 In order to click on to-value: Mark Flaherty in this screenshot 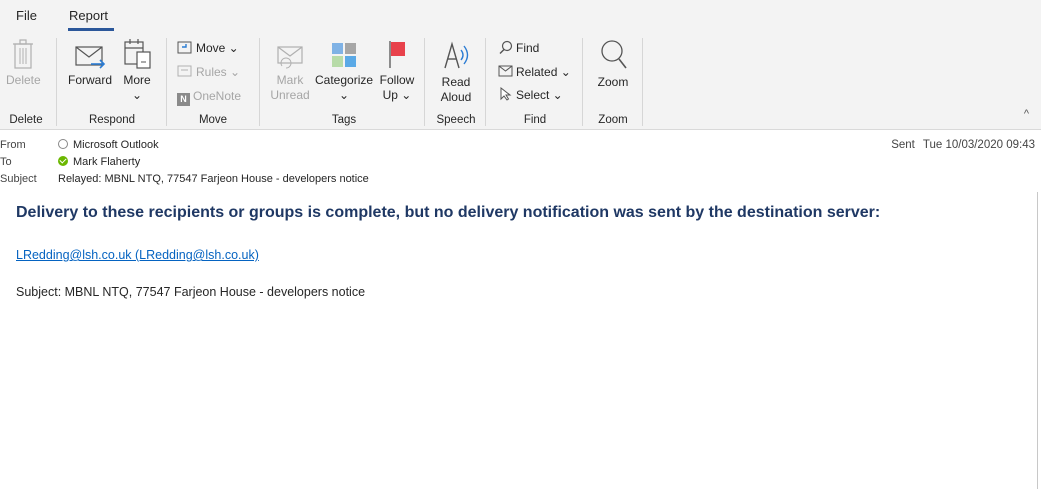, I will do `click(99, 162)`.